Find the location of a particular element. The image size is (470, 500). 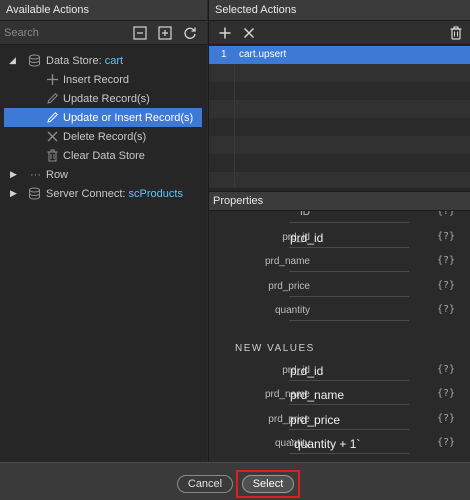

tree-item-data-store-cart: ◢ Data Store: cart is located at coordinates (103, 60).